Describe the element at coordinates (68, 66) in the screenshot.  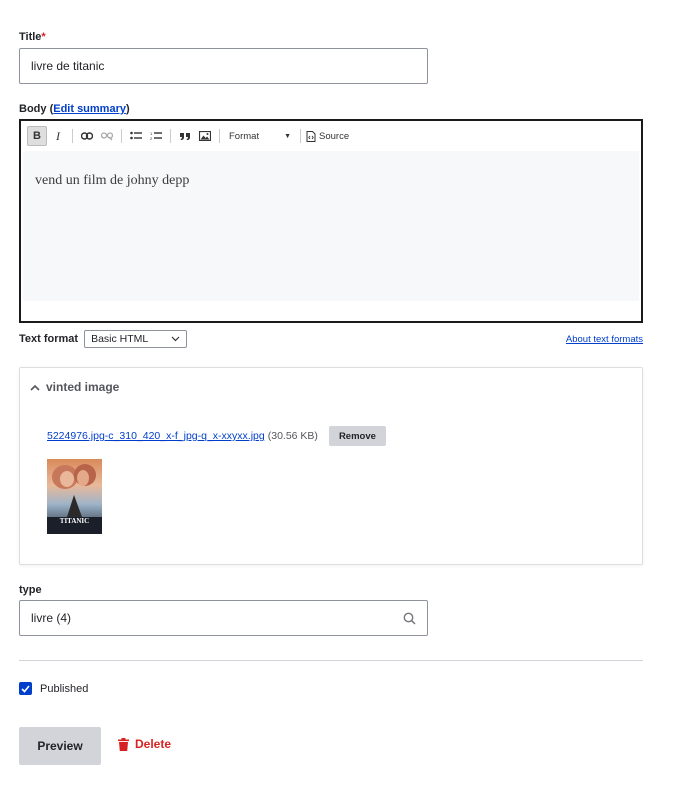
I see `title-input-value: livre de titanic` at that location.